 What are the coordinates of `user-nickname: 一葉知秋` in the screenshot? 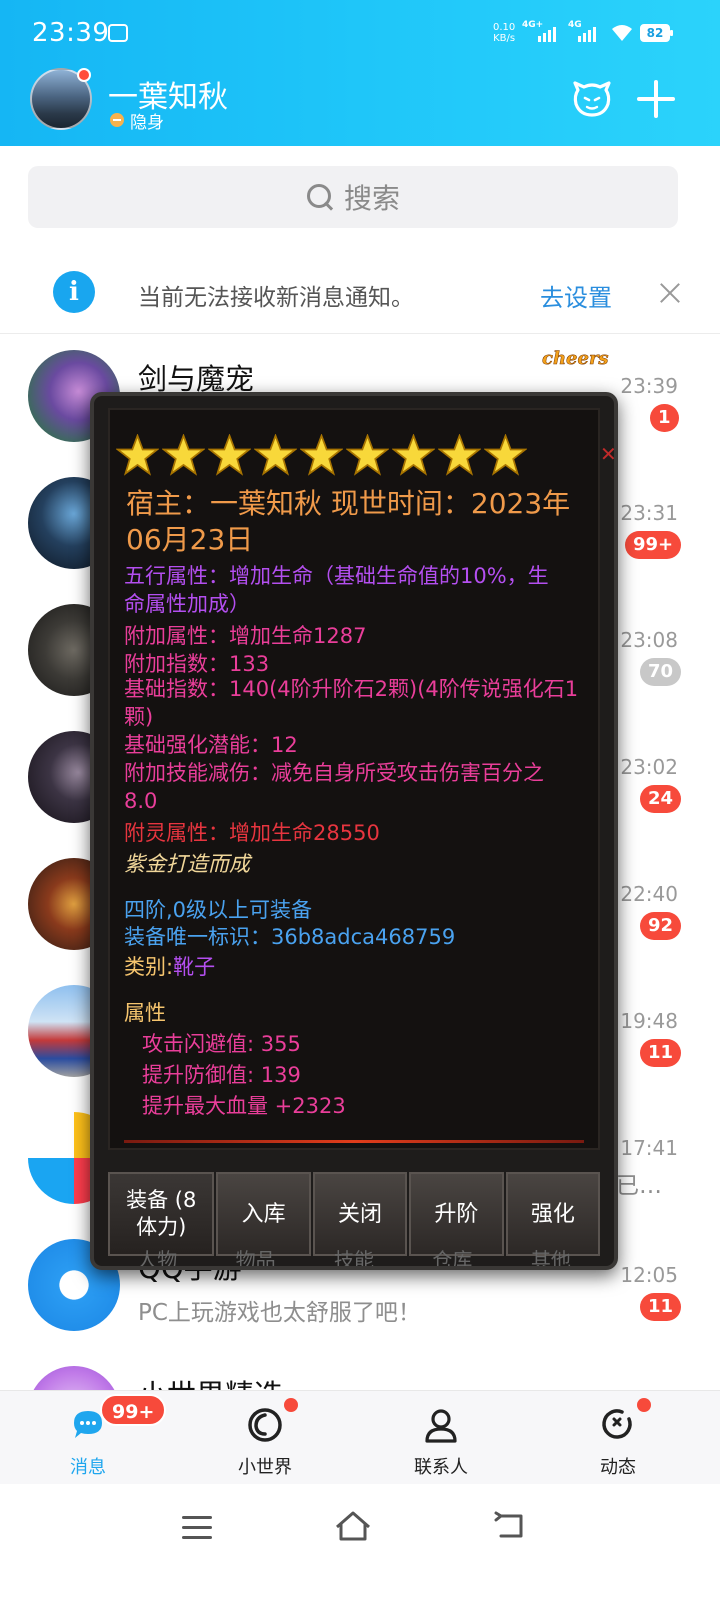 It's located at (168, 94).